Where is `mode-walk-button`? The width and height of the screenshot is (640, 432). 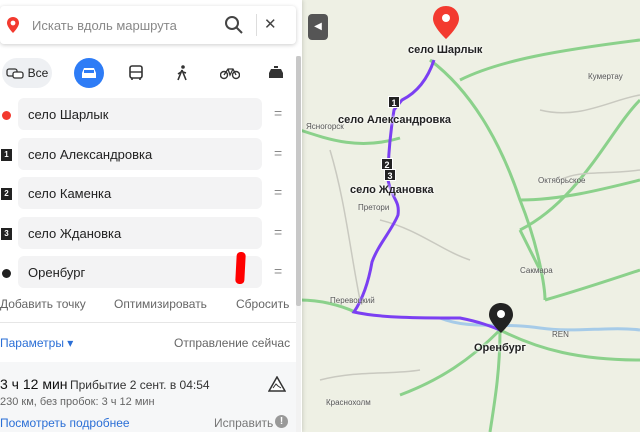
mode-walk-button is located at coordinates (182, 73).